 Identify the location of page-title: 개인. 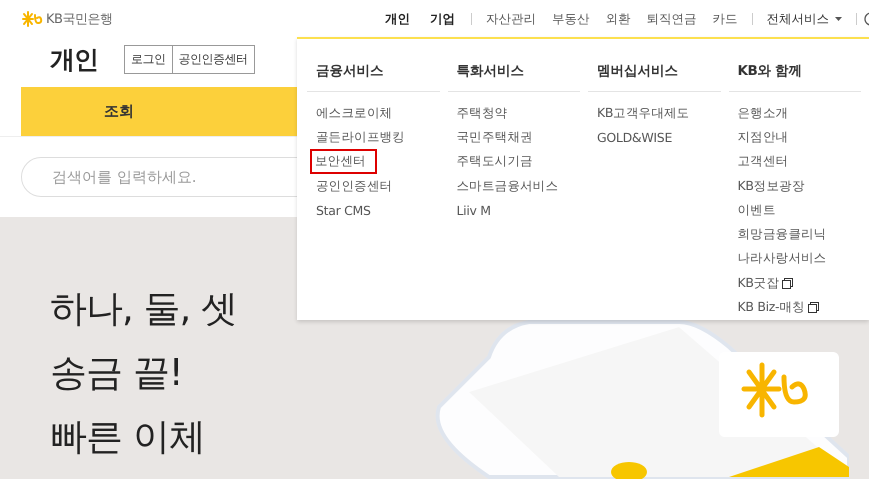
(74, 60).